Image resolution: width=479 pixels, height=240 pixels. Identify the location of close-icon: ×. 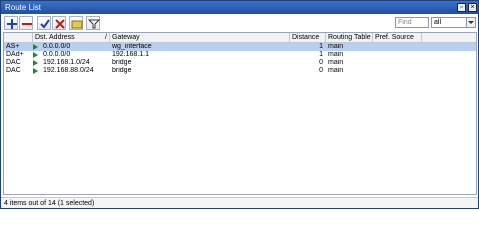
(472, 7).